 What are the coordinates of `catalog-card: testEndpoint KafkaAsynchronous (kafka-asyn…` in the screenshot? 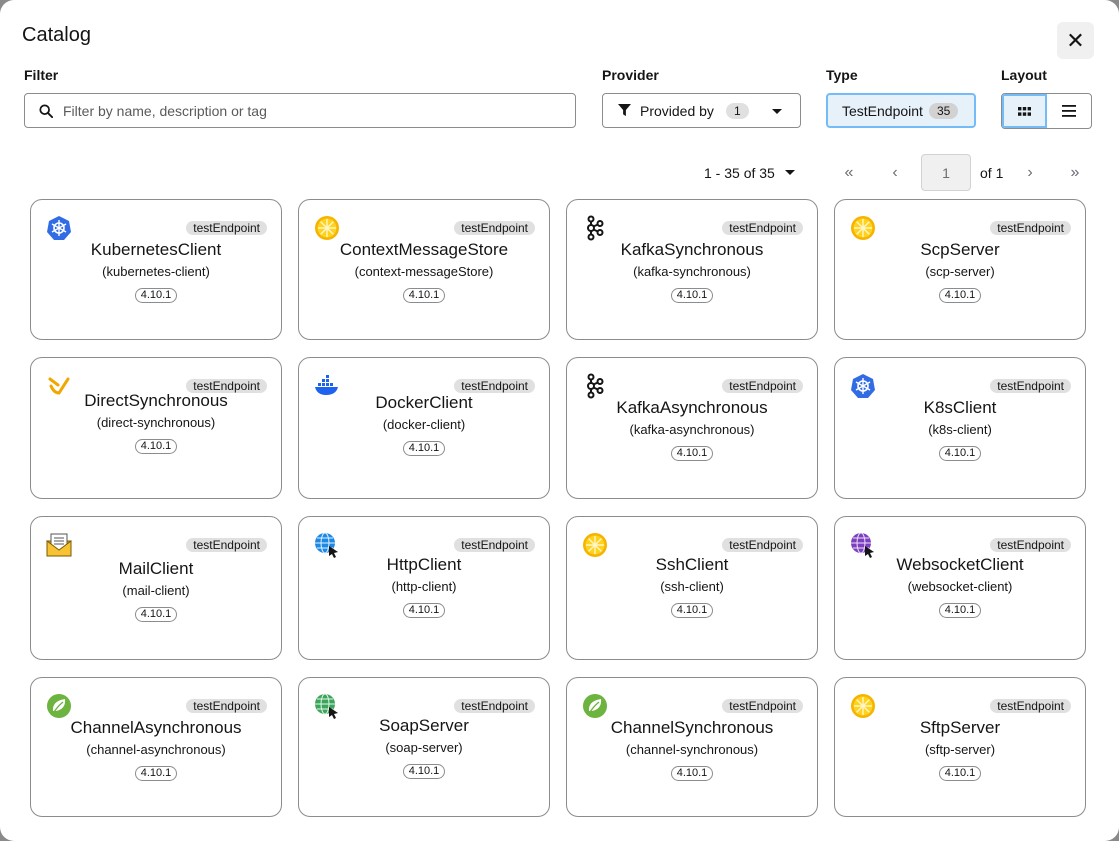 It's located at (692, 428).